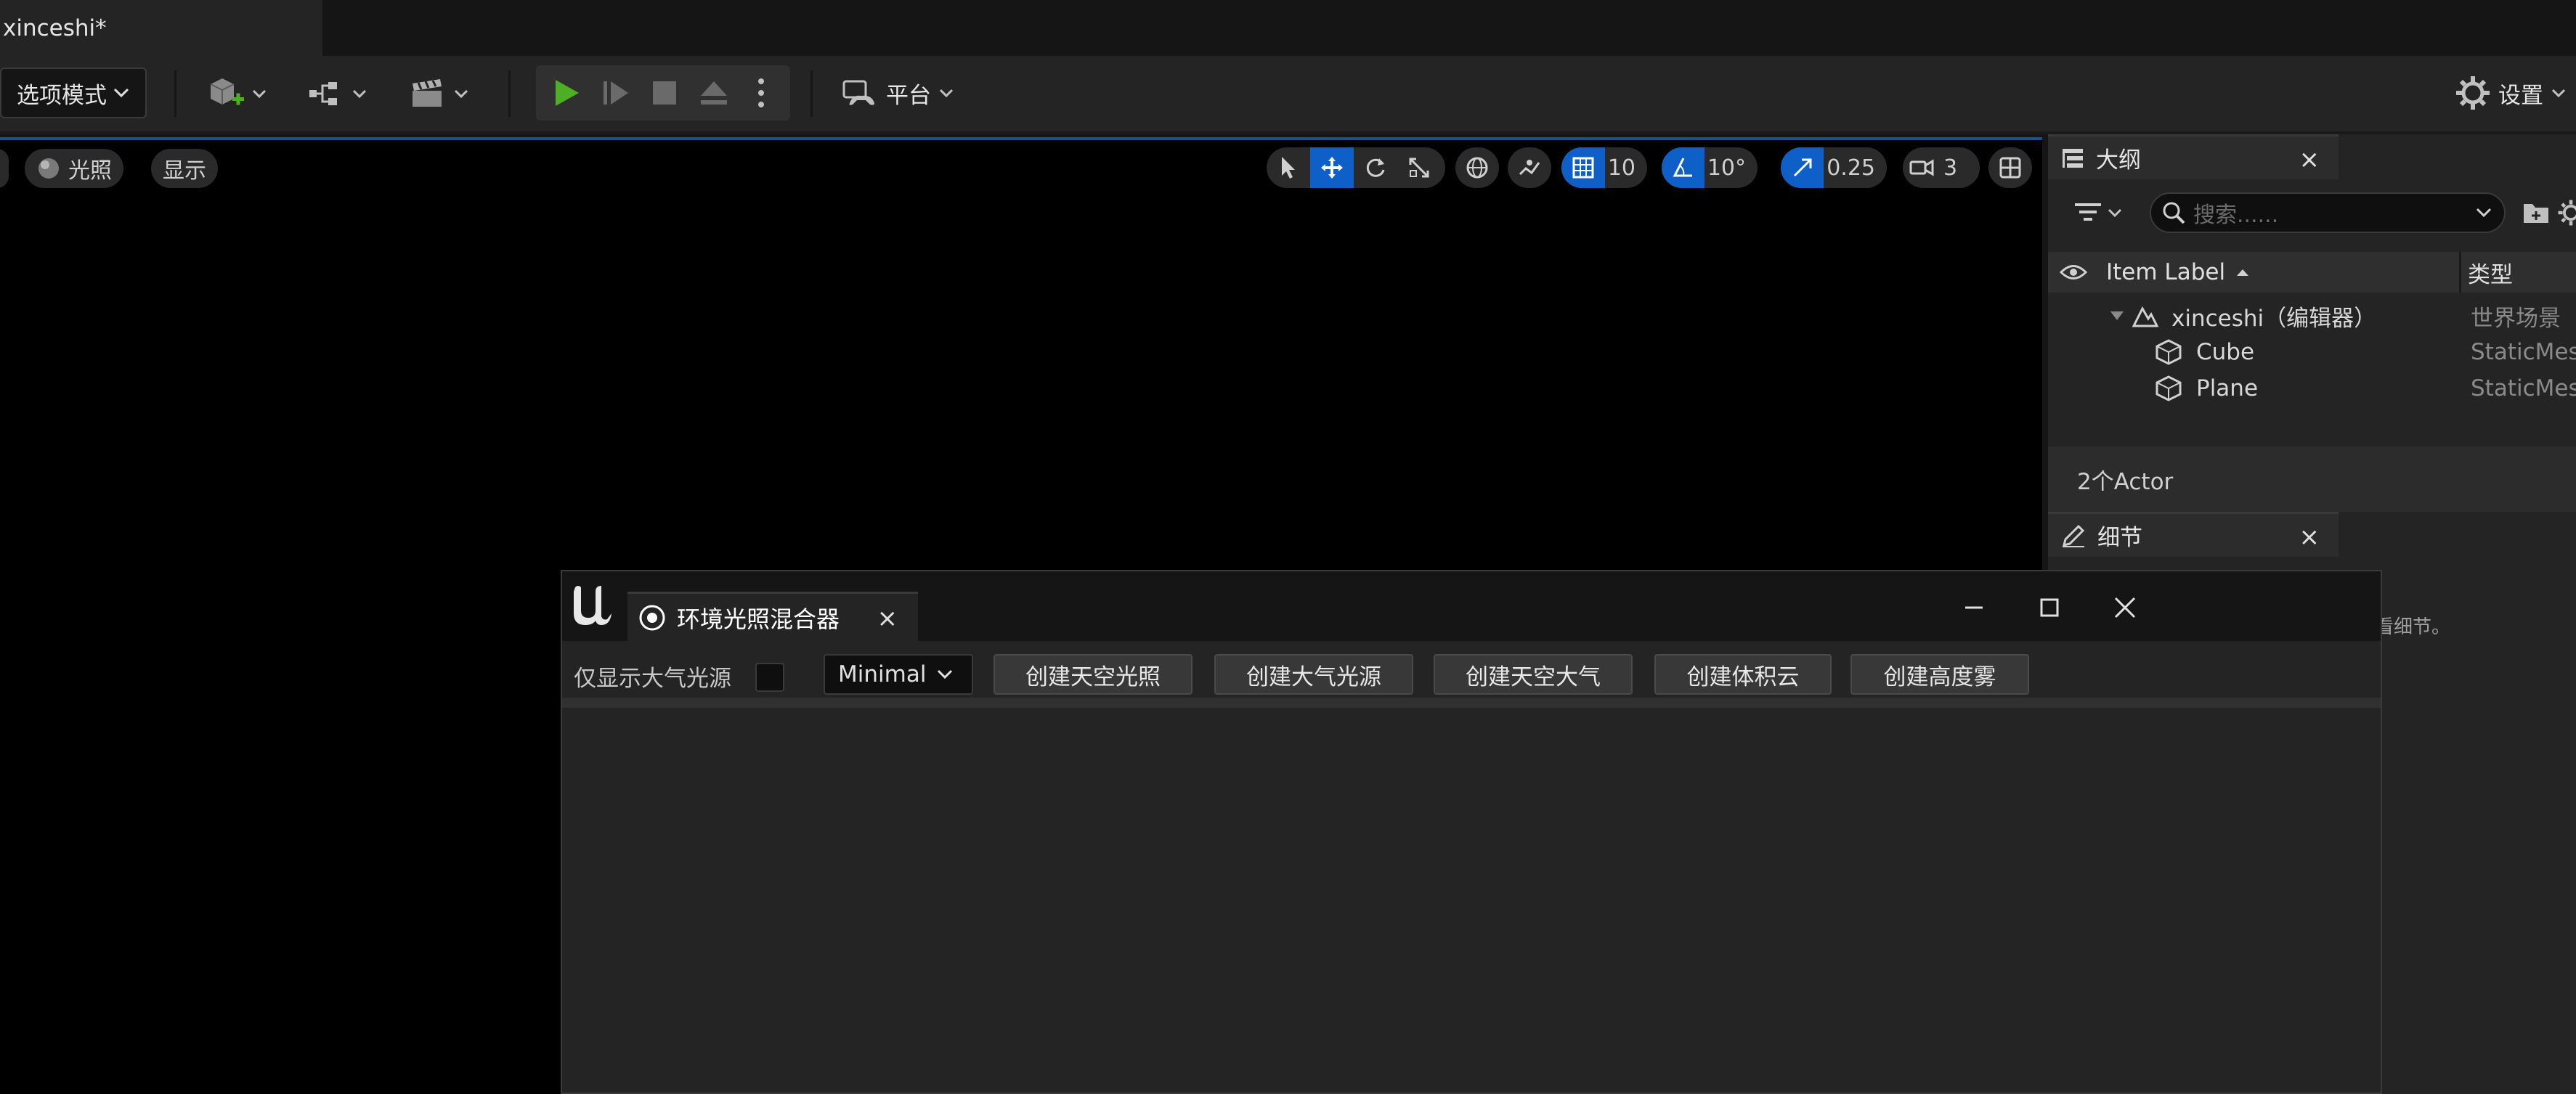 This screenshot has width=2576, height=1094. I want to click on document-tab-title: xinceshi*, so click(55, 28).